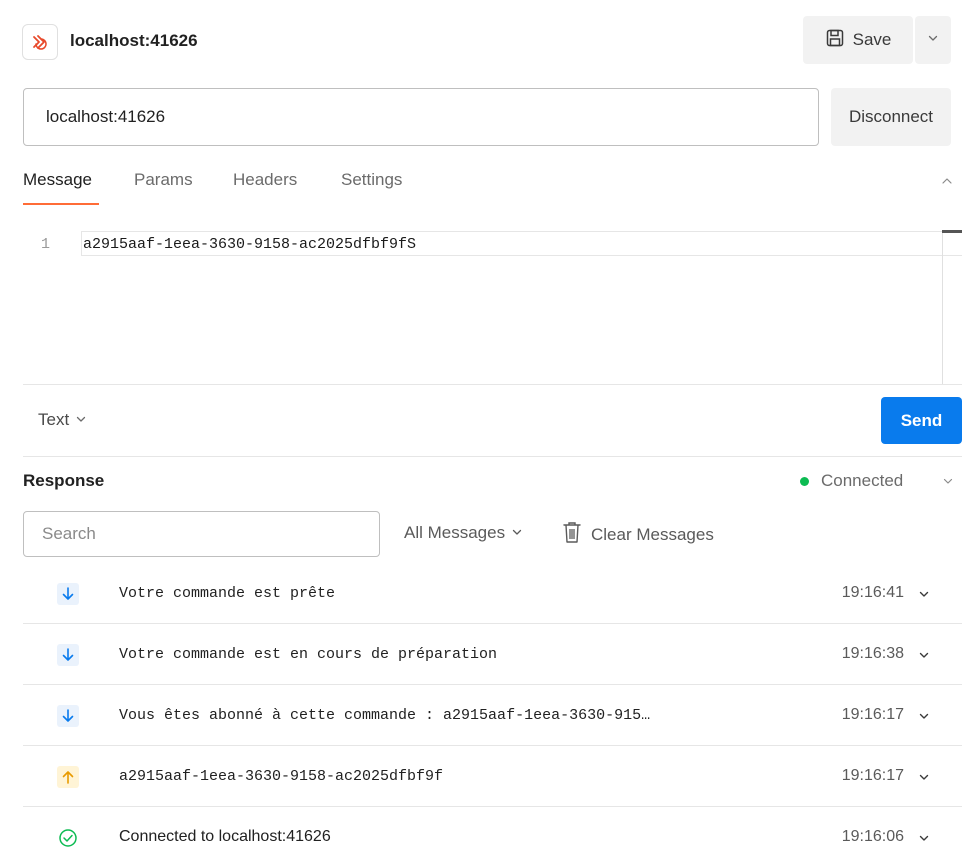 The height and width of the screenshot is (861, 962). What do you see at coordinates (265, 180) in the screenshot?
I see `tab-headers: Headers` at bounding box center [265, 180].